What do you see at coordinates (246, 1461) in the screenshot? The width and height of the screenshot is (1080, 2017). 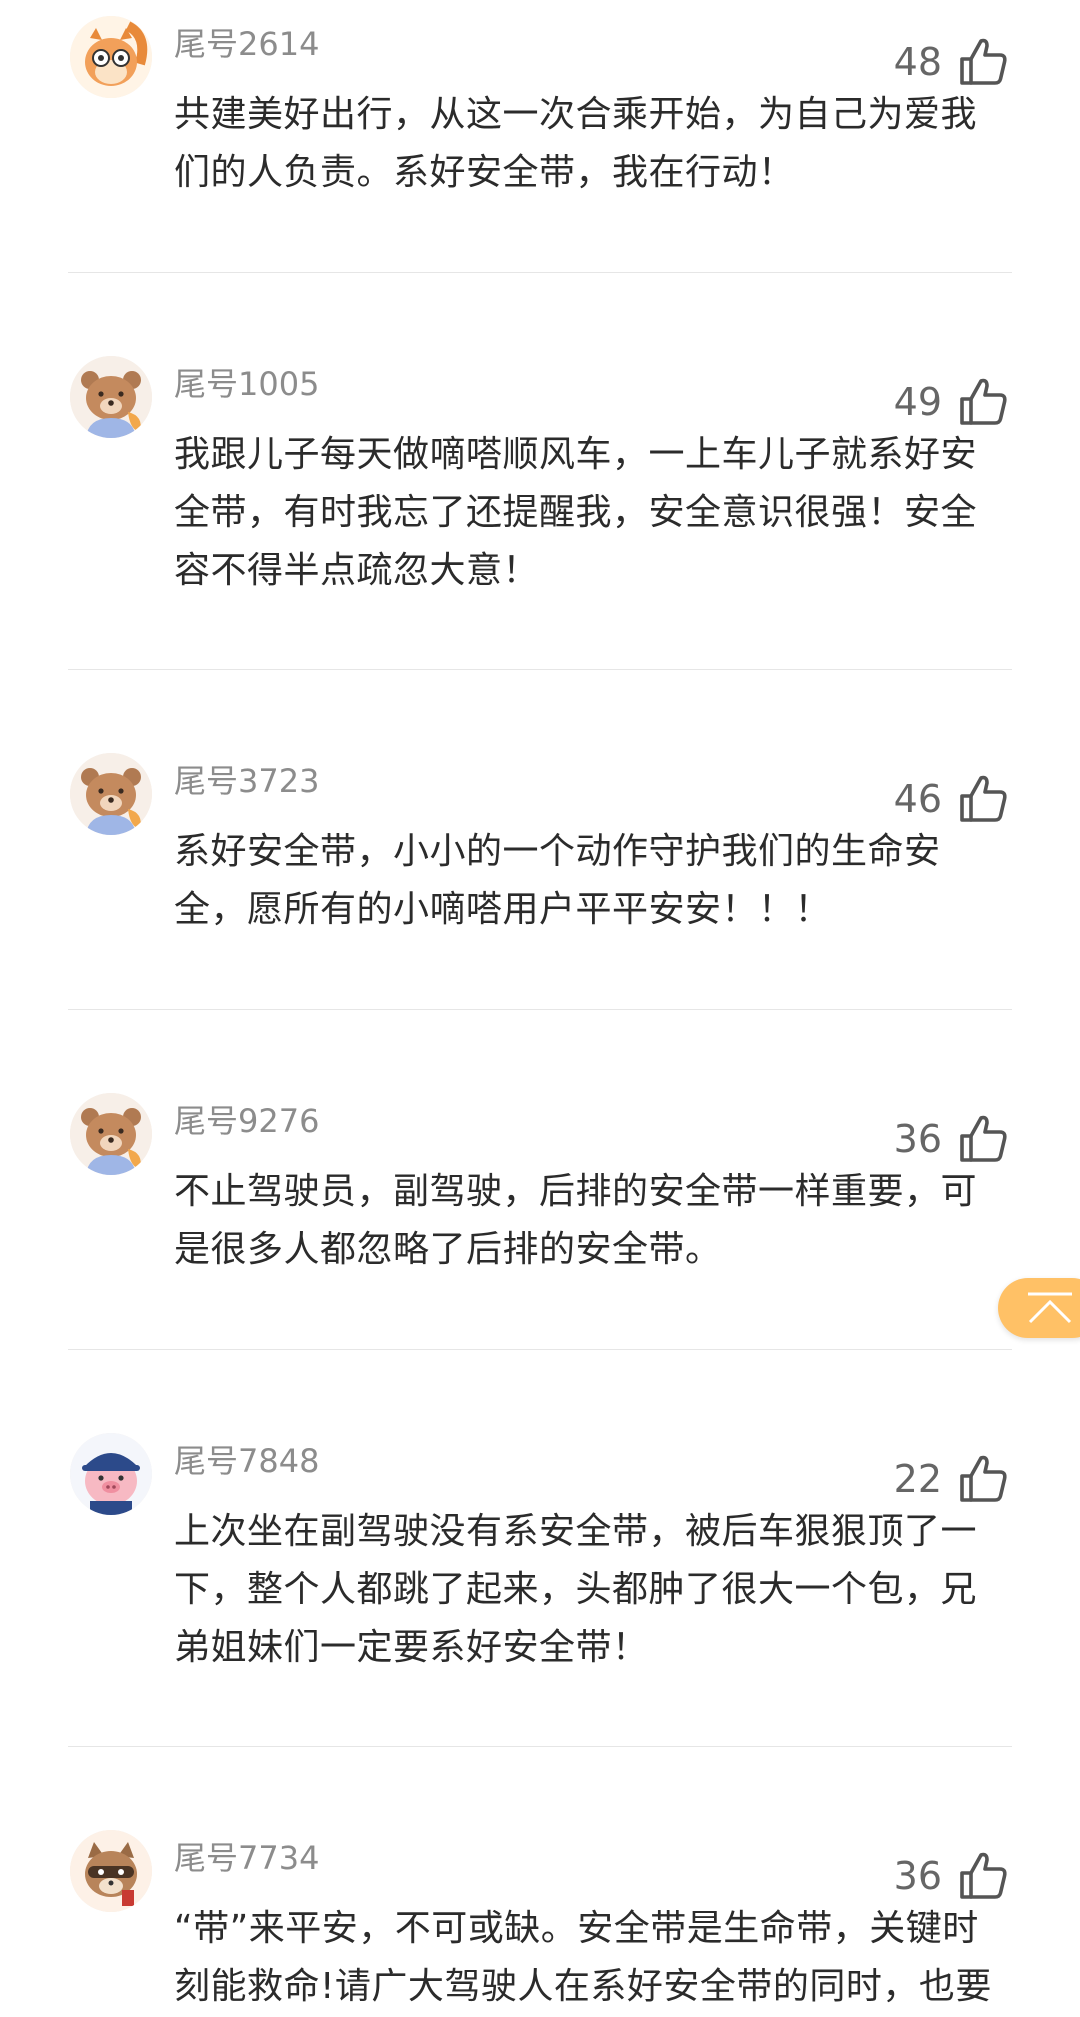 I see `username: 尾号7848` at bounding box center [246, 1461].